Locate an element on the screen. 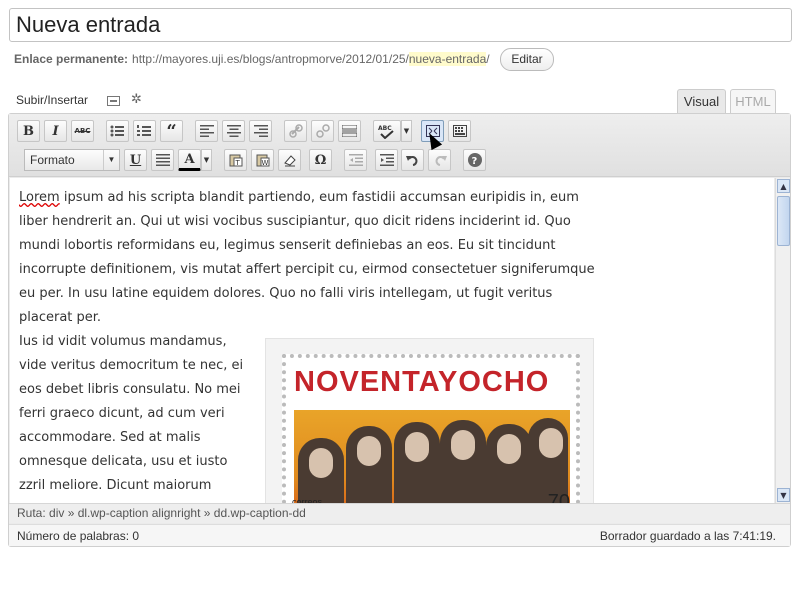  help-glyph: ? is located at coordinates (474, 160).